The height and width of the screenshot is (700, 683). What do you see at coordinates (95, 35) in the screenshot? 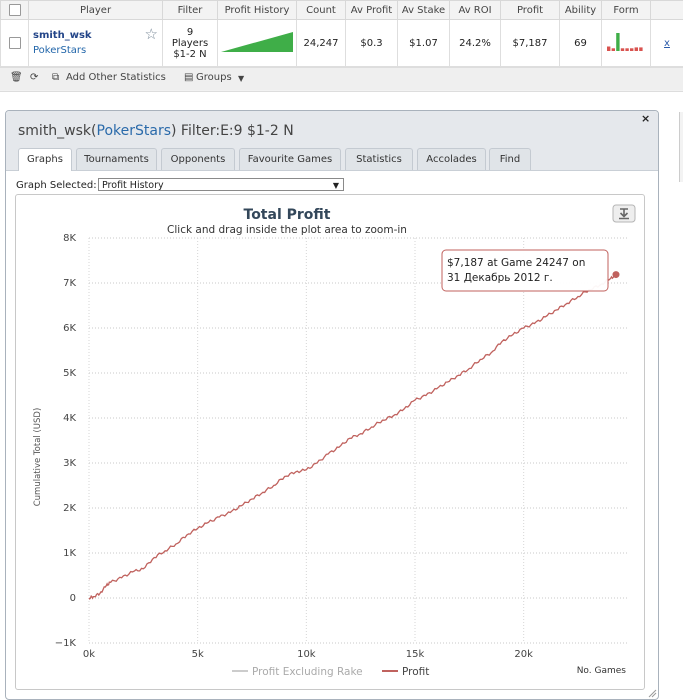
I see `player-name-link: smith_wsk` at bounding box center [95, 35].